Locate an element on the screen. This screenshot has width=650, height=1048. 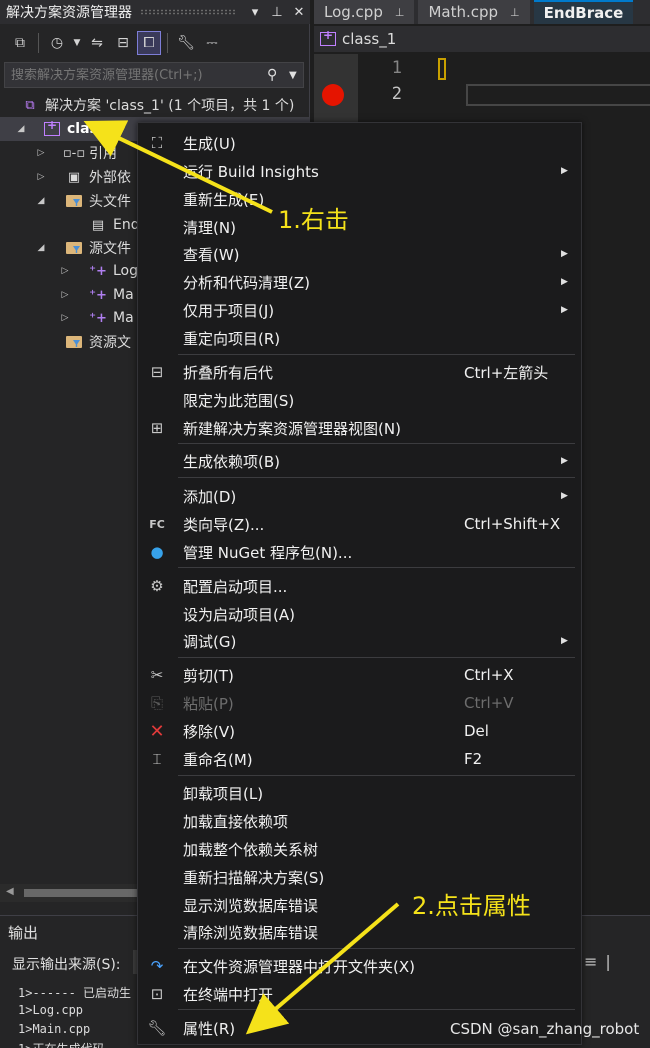
current-line-highlight is located at coordinates (558, 95).